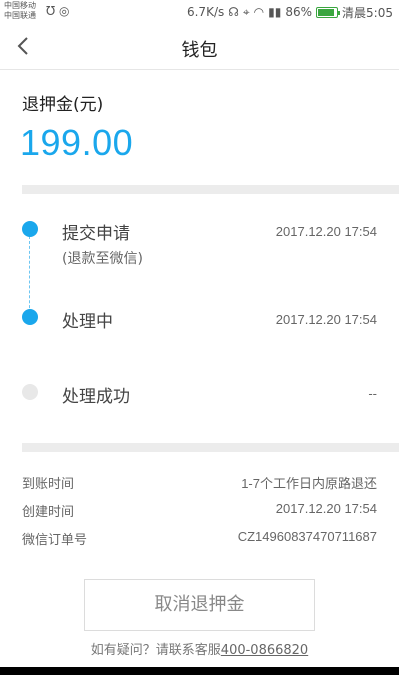  I want to click on wechat-order-label: 微信订单号, so click(55, 540).